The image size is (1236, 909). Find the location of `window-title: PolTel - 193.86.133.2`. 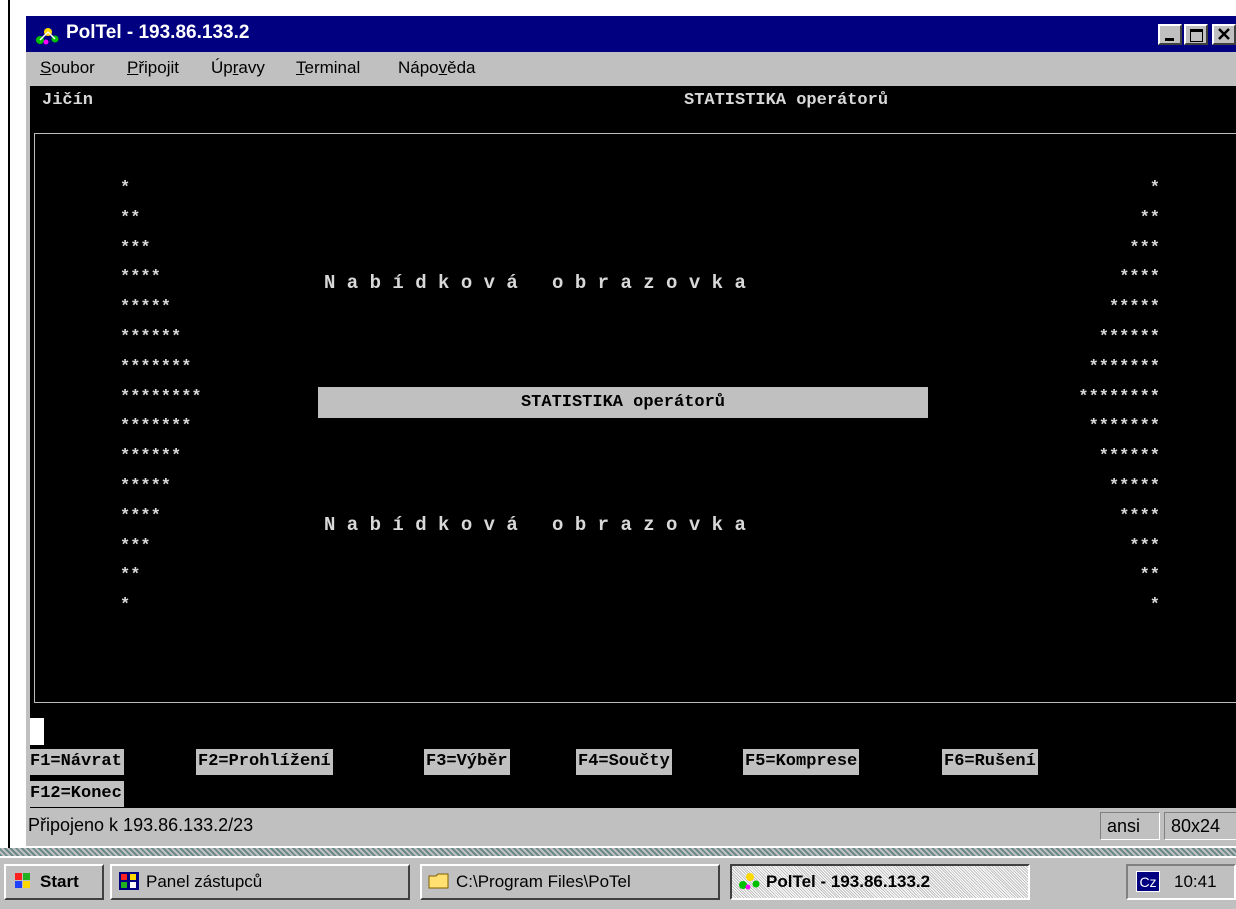

window-title: PolTel - 193.86.133.2 is located at coordinates (158, 32).